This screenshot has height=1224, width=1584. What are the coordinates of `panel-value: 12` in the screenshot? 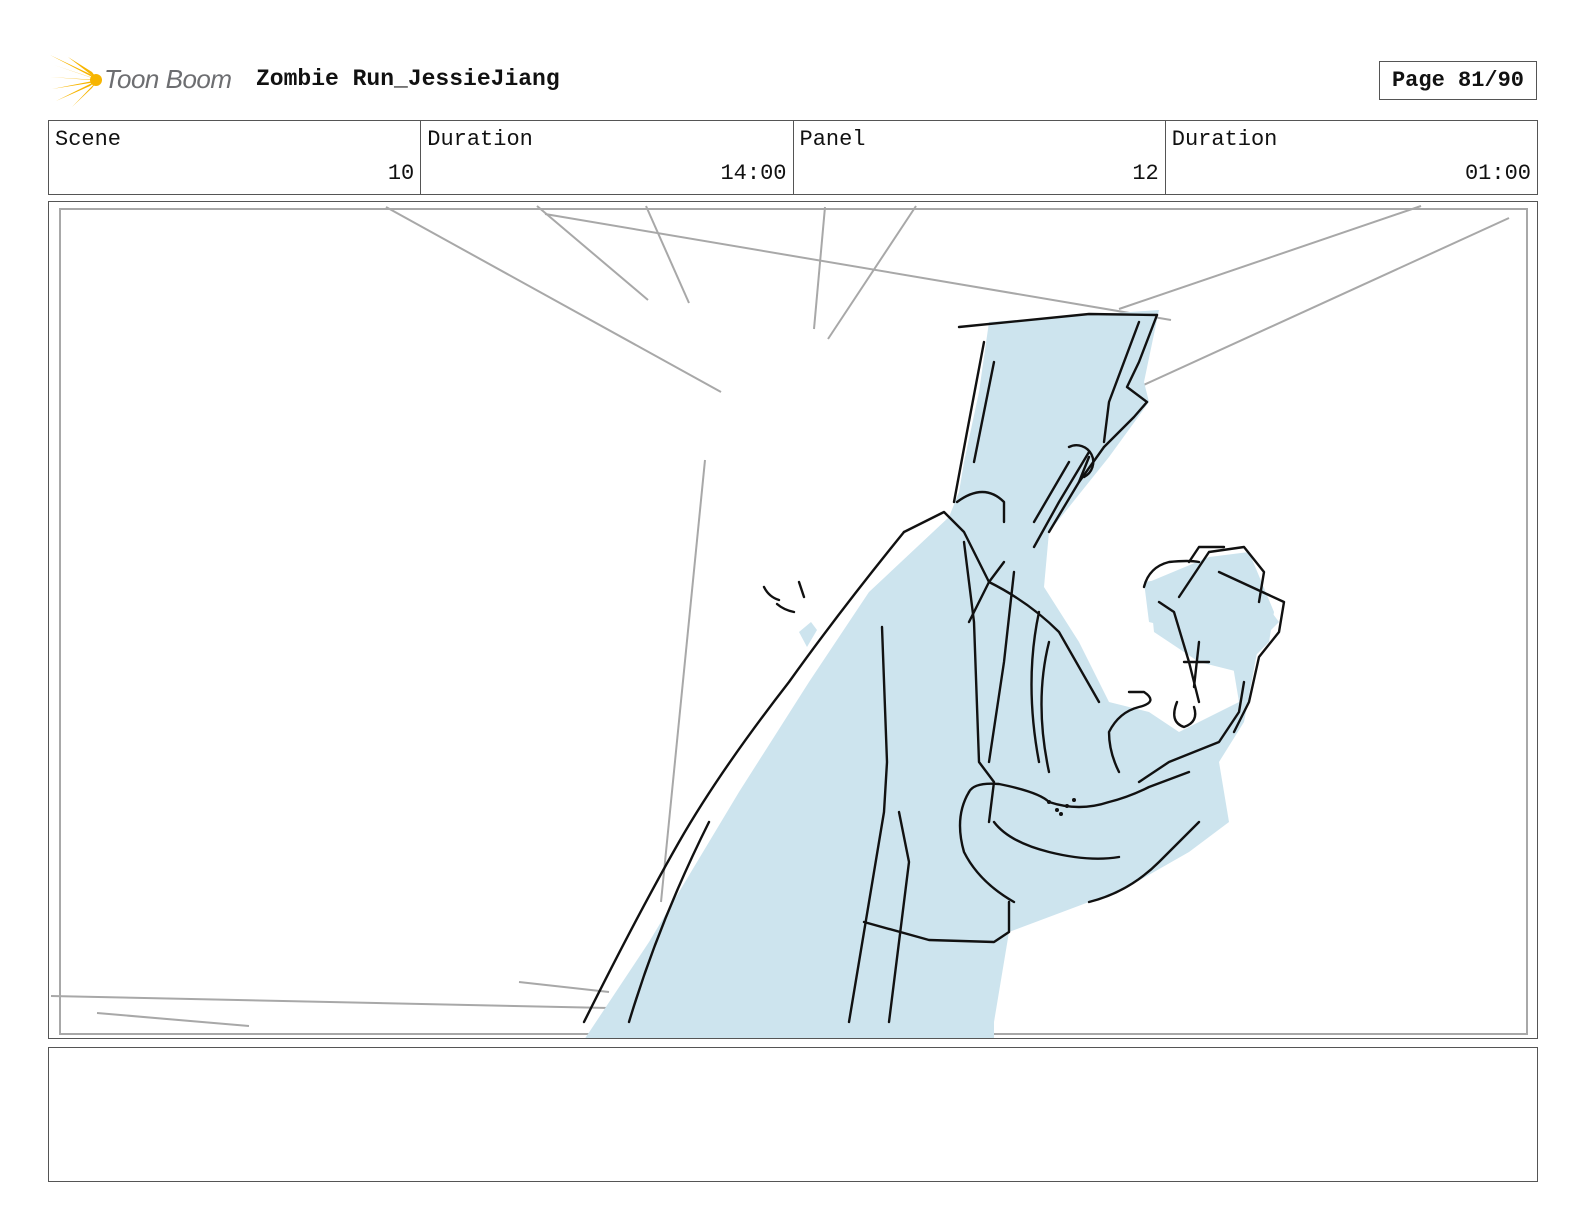 It's located at (1145, 173).